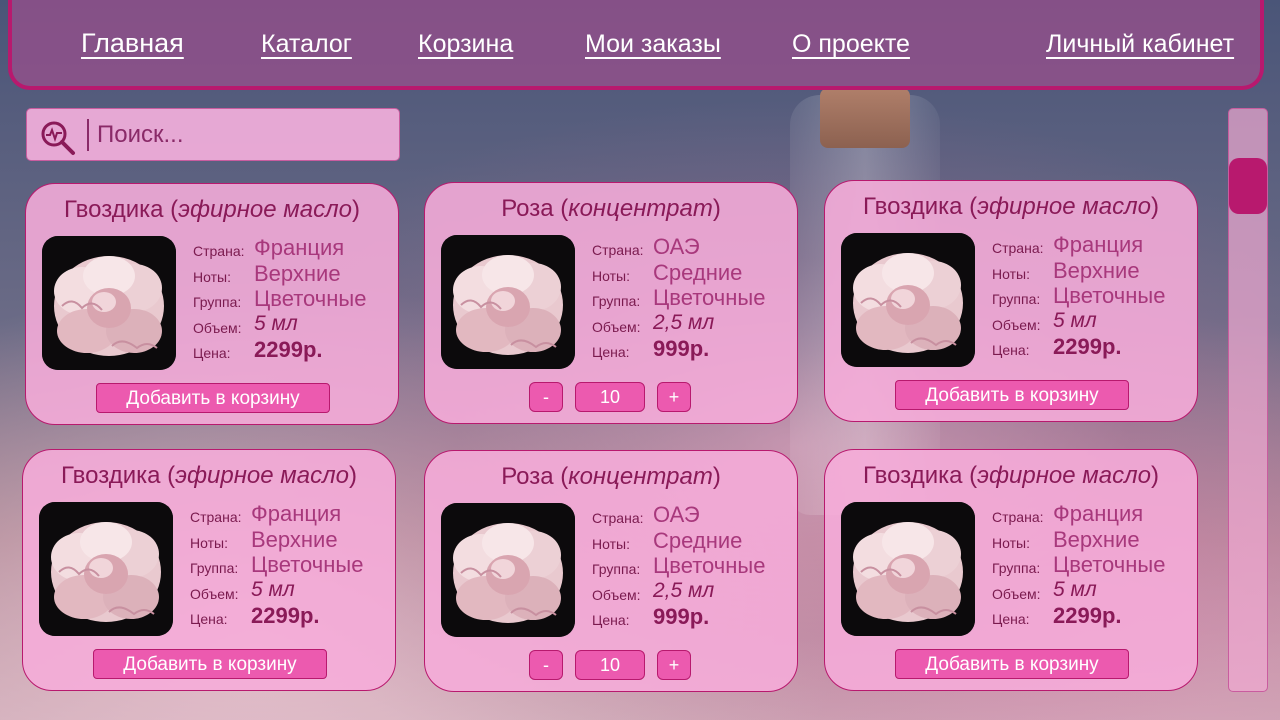 Image resolution: width=1280 pixels, height=720 pixels. What do you see at coordinates (237, 135) in the screenshot?
I see `search-input` at bounding box center [237, 135].